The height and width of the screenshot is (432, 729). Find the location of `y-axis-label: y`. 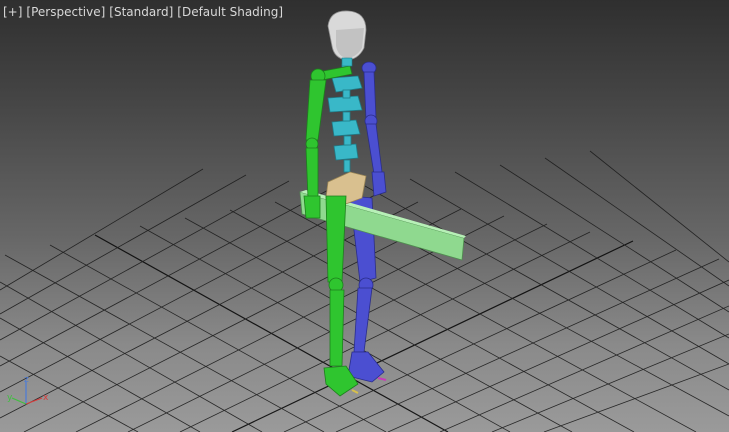

y-axis-label: y is located at coordinates (10, 398).